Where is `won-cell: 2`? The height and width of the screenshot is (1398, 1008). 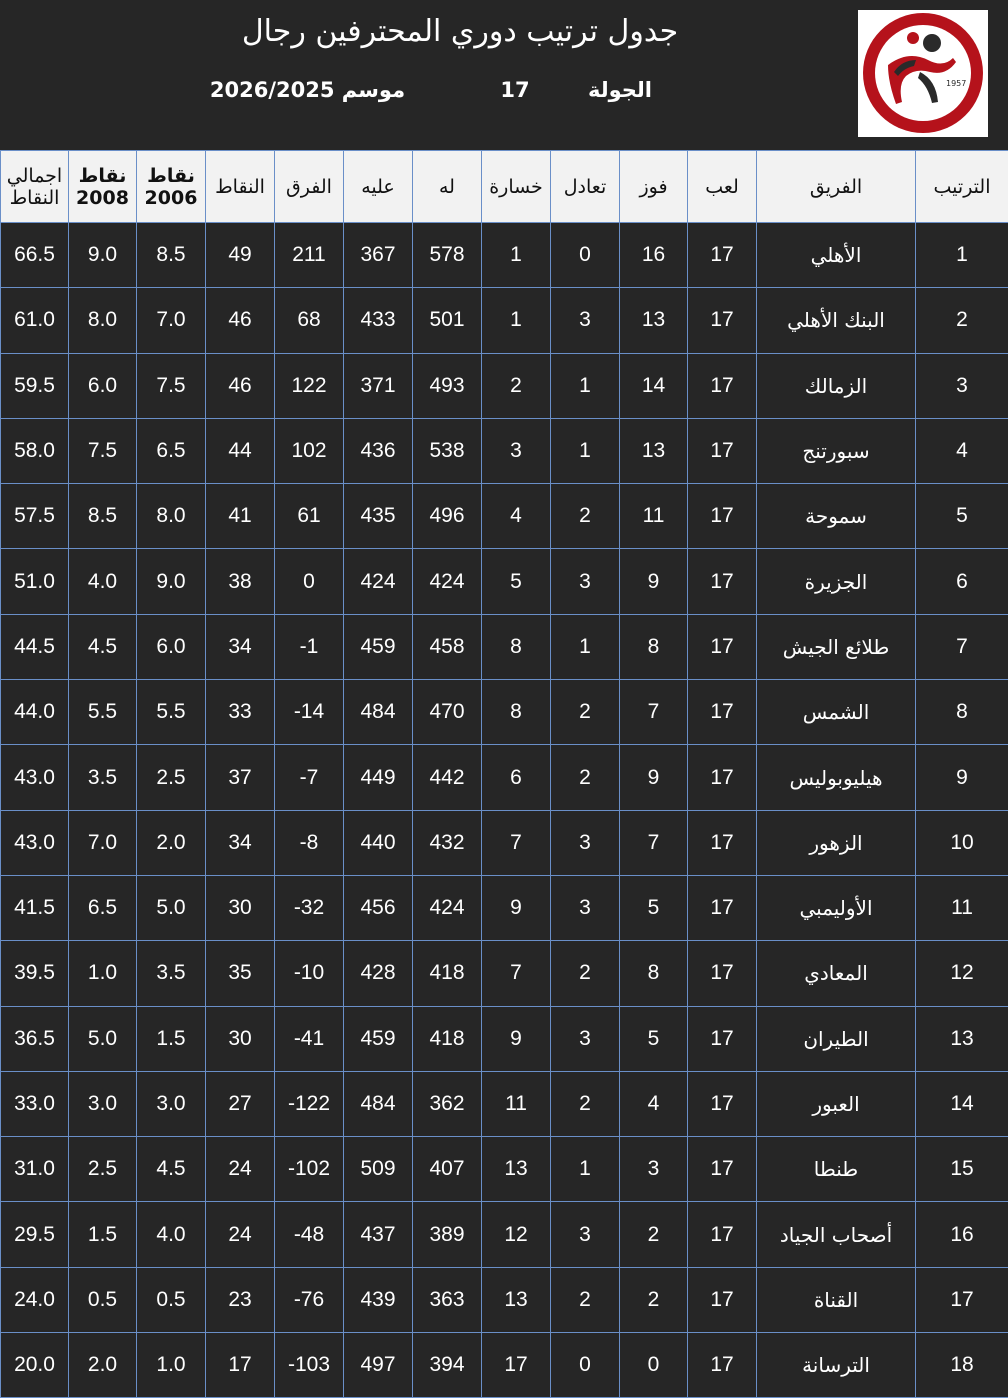
won-cell: 2 is located at coordinates (653, 1300).